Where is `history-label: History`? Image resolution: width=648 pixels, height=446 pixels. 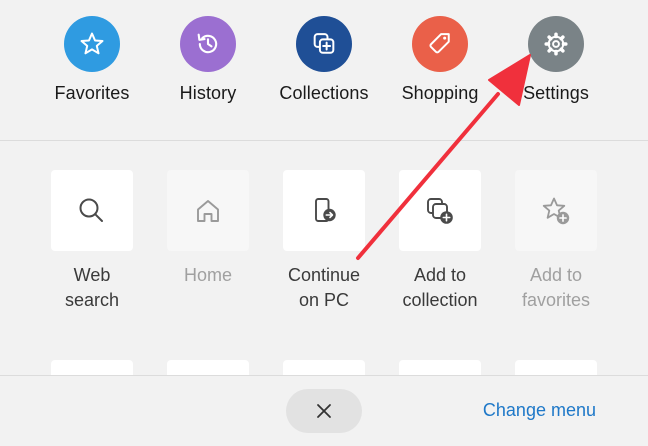
history-label: History is located at coordinates (208, 93).